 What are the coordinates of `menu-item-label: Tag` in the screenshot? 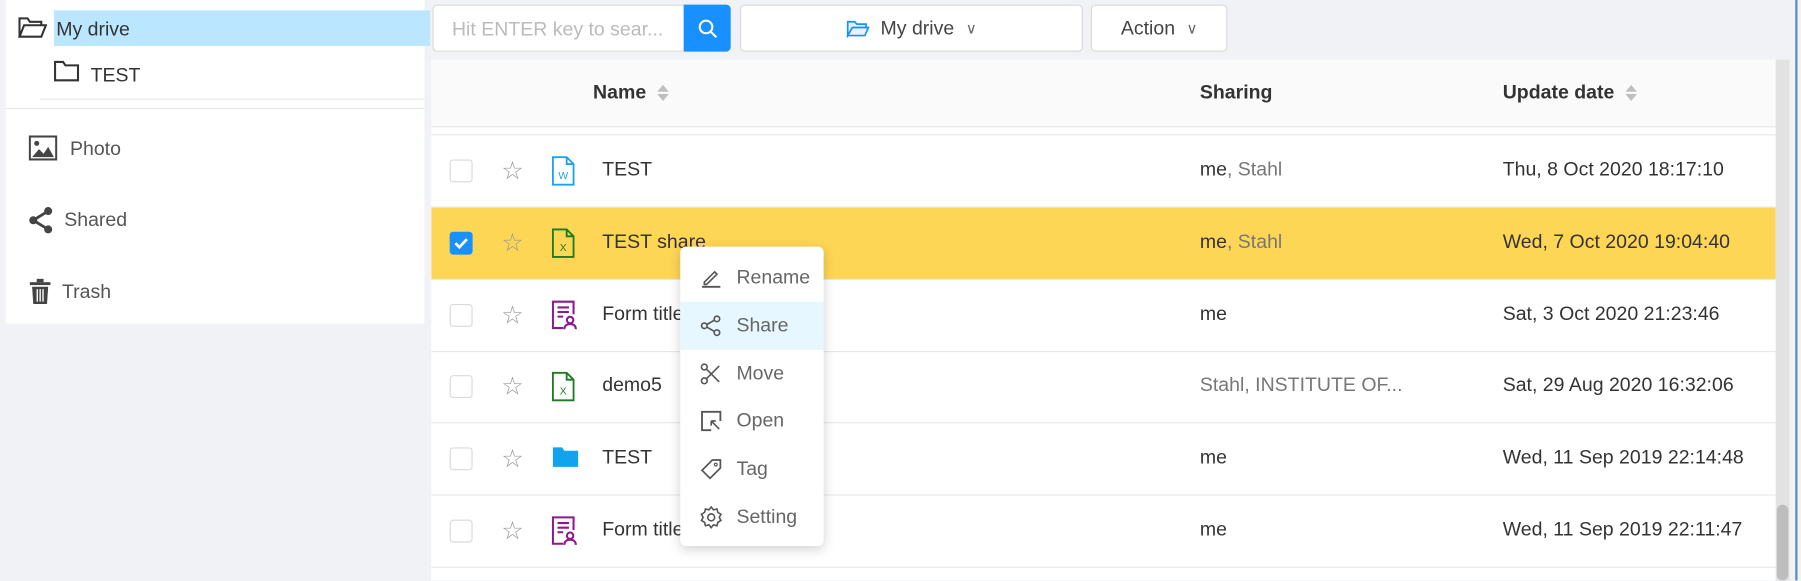 It's located at (752, 468).